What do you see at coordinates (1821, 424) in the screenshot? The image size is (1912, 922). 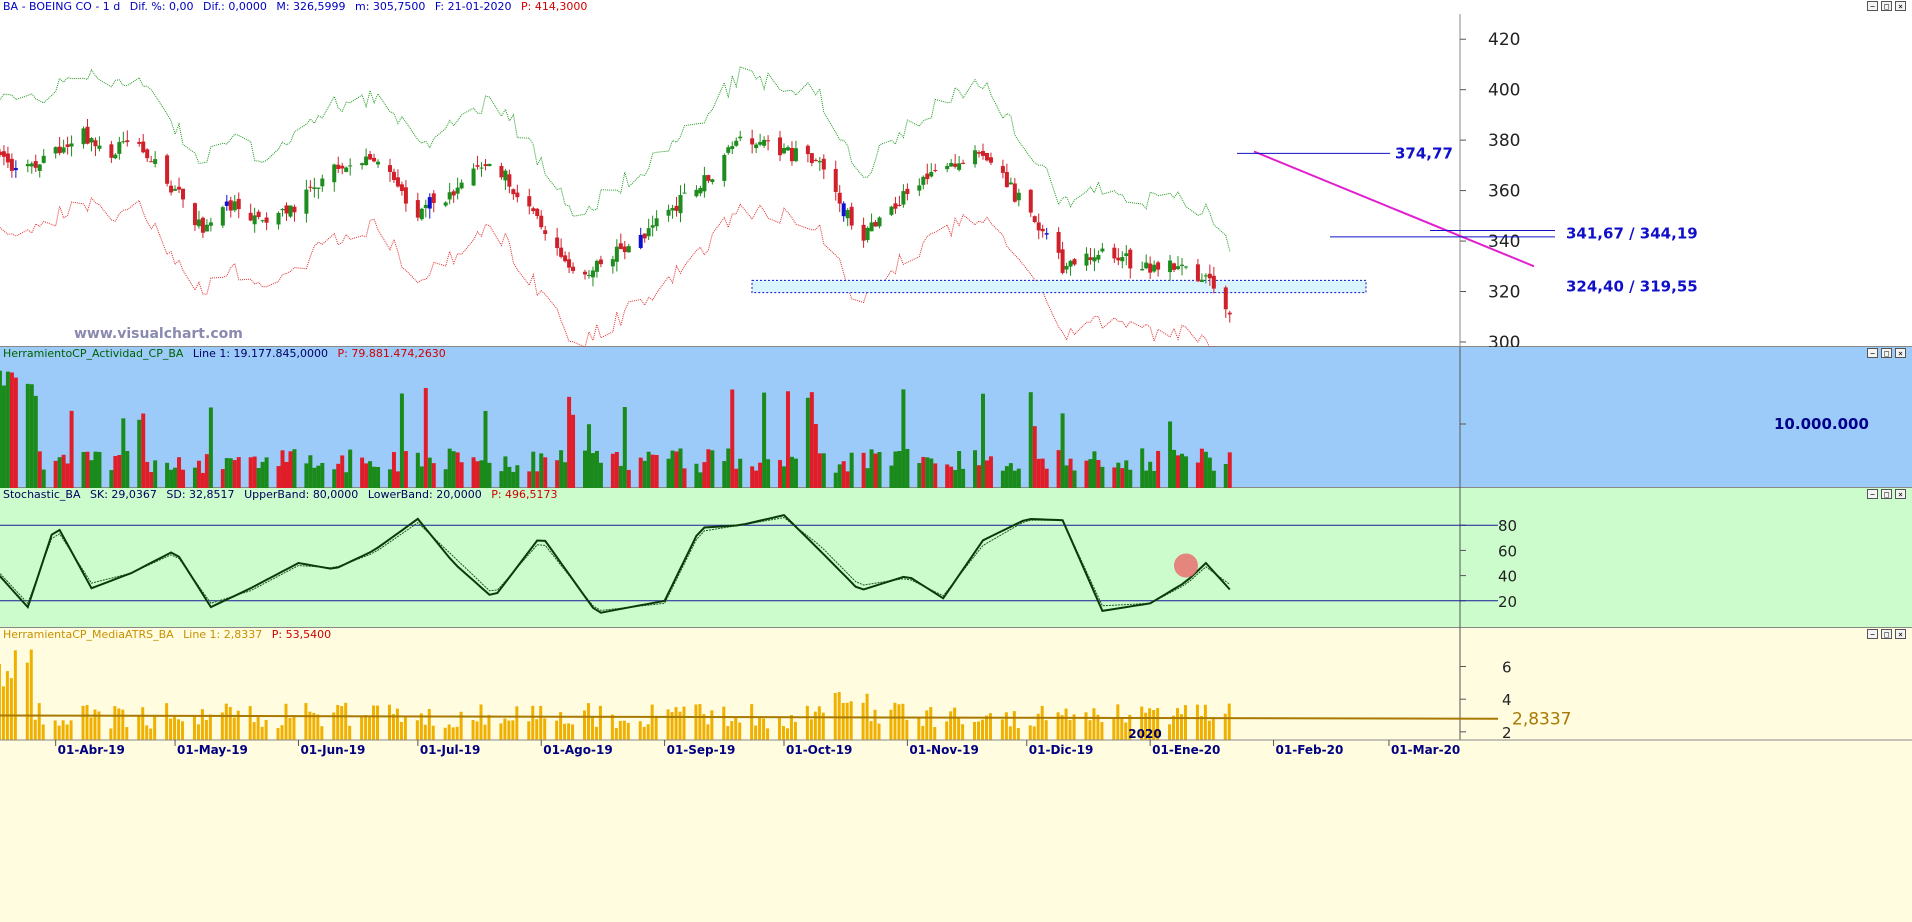 I see `volume-tick-label: 10.000.000` at bounding box center [1821, 424].